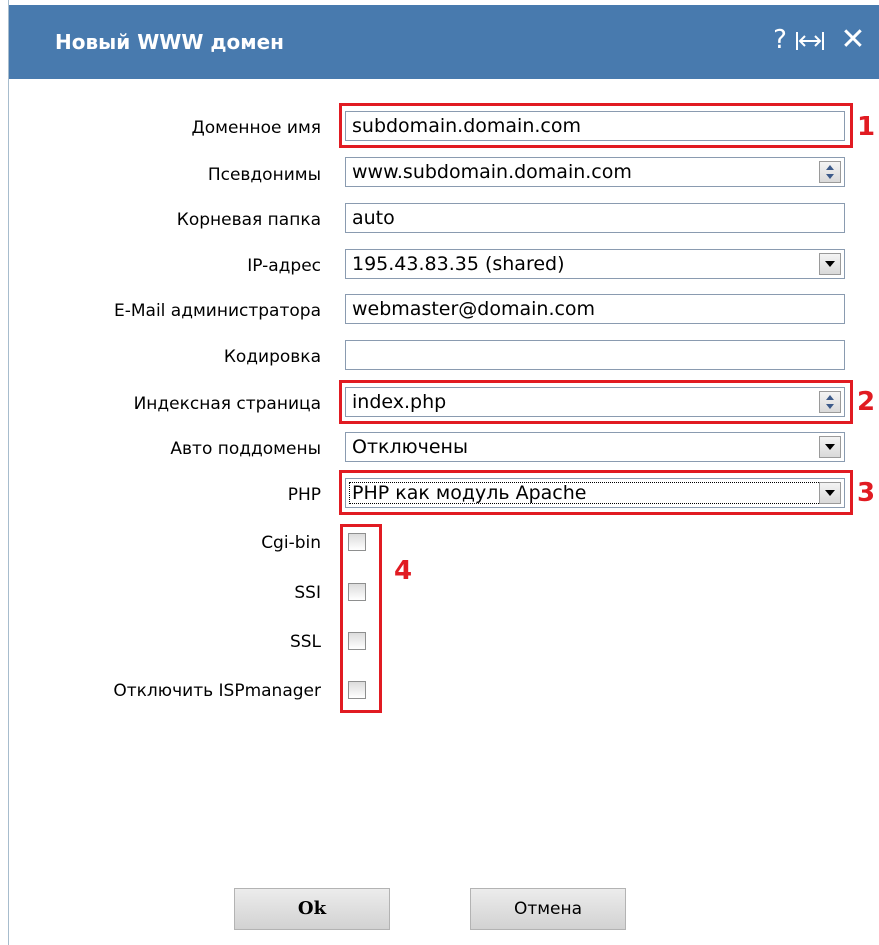 This screenshot has height=945, width=879. Describe the element at coordinates (245, 449) in the screenshot. I see `autosub-label: Авто поддомены` at that location.